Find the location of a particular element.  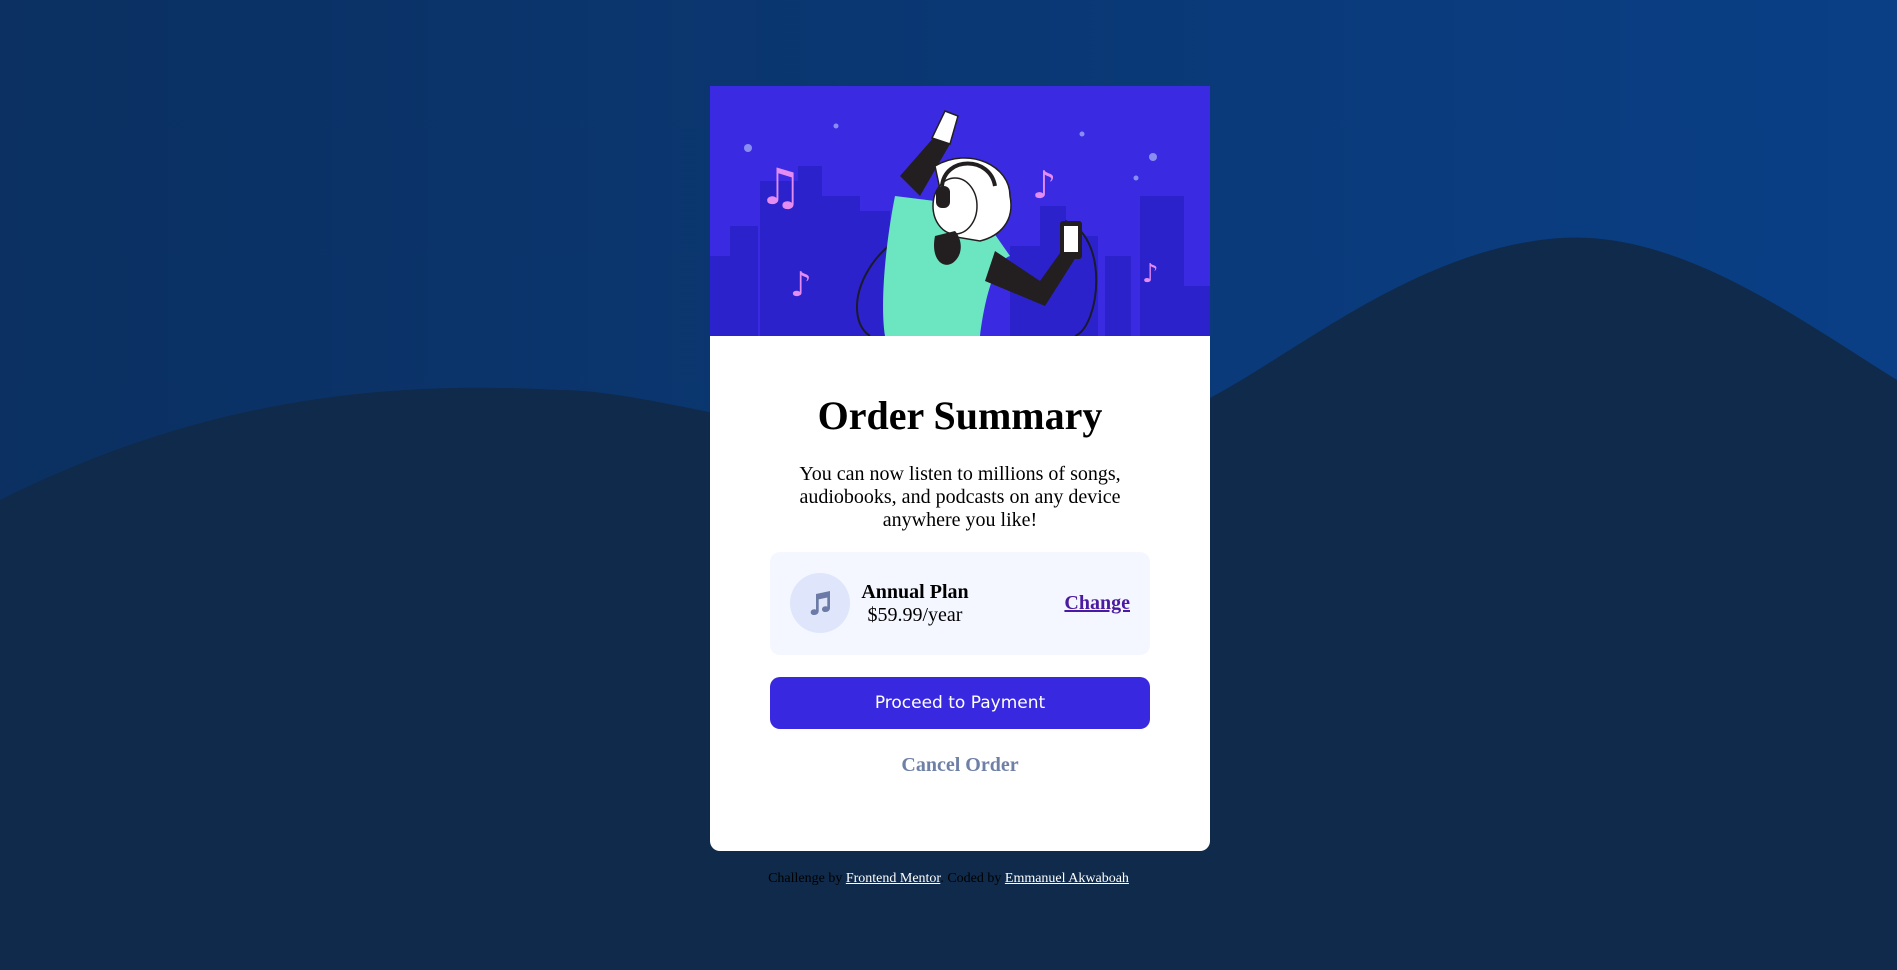

page-title: Order Summary is located at coordinates (960, 415).